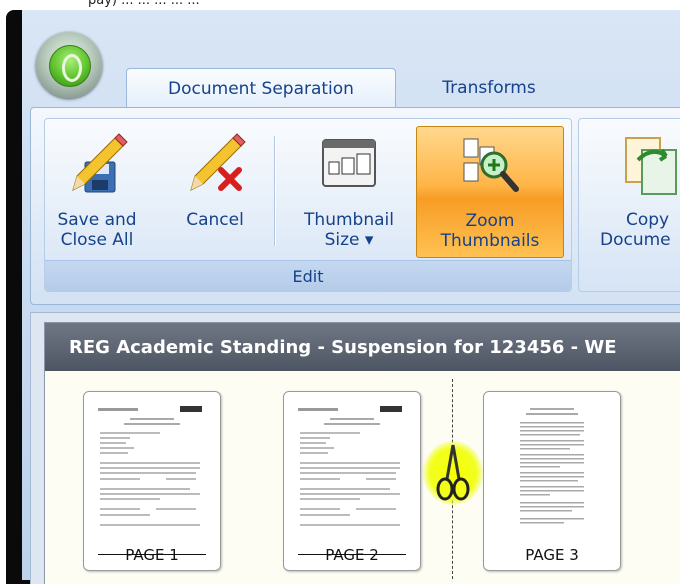 The image size is (680, 584). What do you see at coordinates (453, 473) in the screenshot?
I see `scissors-icon` at bounding box center [453, 473].